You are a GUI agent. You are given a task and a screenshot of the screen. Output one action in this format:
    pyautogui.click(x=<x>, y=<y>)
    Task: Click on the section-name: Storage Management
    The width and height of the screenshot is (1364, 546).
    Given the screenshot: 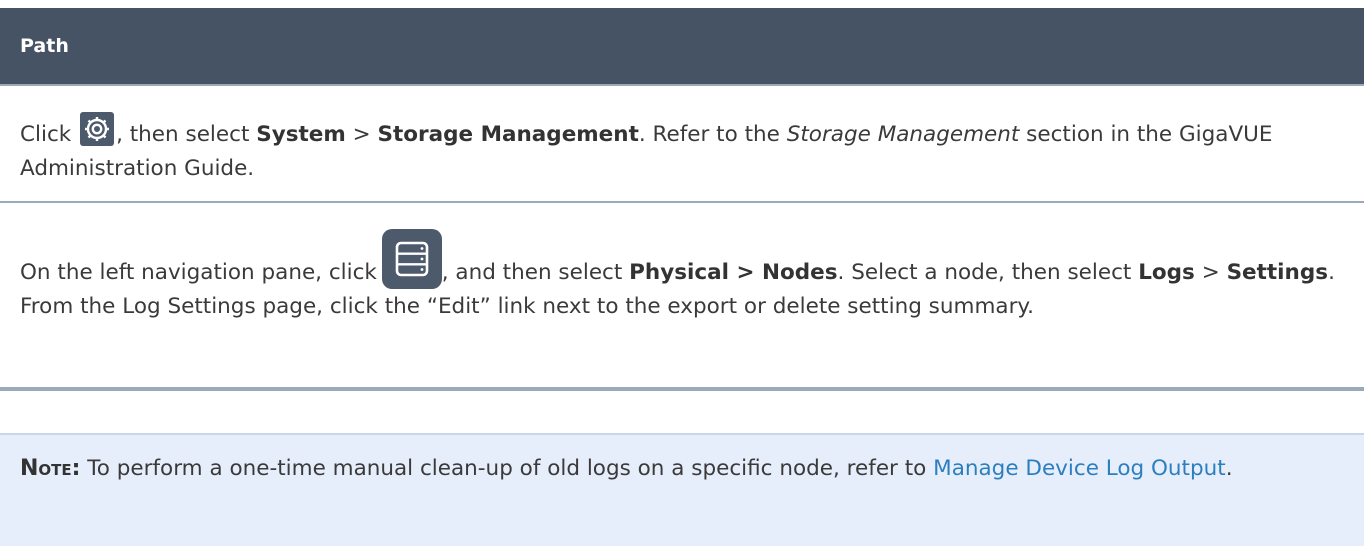 What is the action you would take?
    pyautogui.click(x=903, y=134)
    